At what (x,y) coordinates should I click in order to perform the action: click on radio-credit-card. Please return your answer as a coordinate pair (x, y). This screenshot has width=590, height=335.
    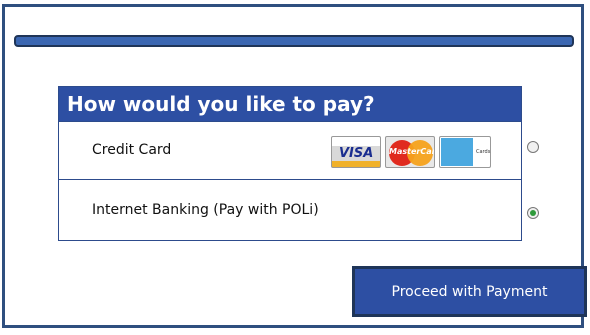
    Looking at the image, I should click on (533, 147).